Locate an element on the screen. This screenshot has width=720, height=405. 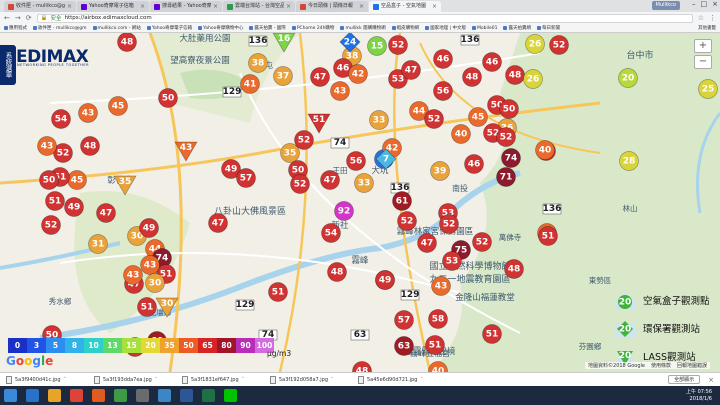
download-item: 5a3f192d058a7.jpg ˄ is located at coordinates (310, 379).